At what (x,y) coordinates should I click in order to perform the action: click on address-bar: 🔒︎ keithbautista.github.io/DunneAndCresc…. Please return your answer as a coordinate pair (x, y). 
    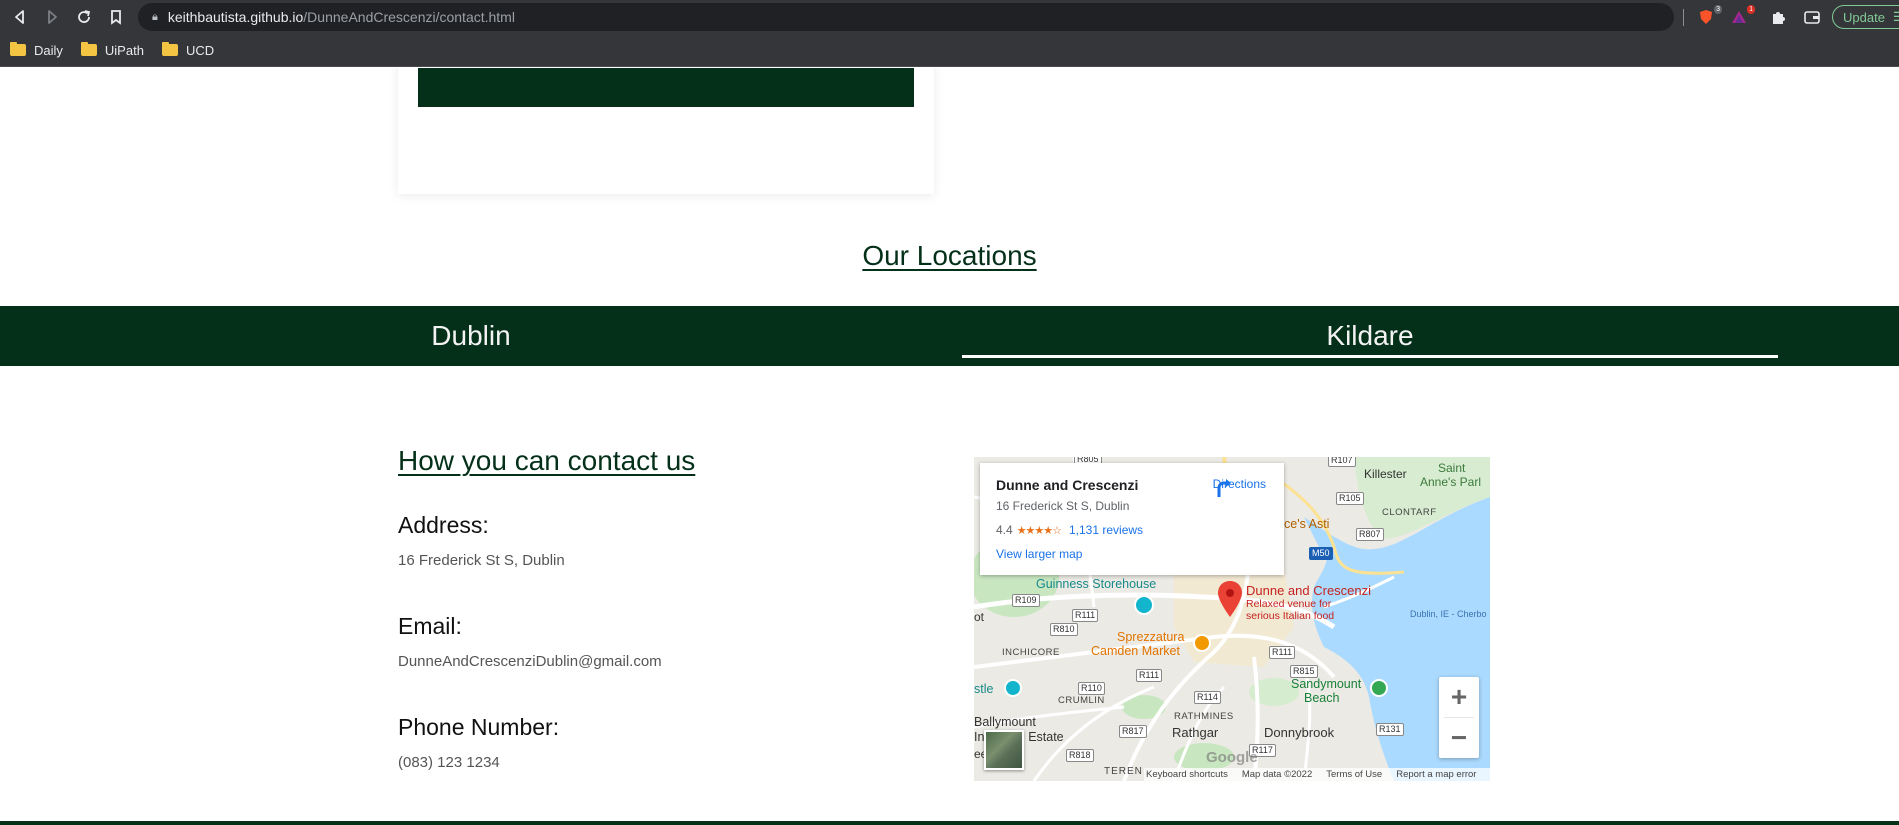
    Looking at the image, I should click on (906, 17).